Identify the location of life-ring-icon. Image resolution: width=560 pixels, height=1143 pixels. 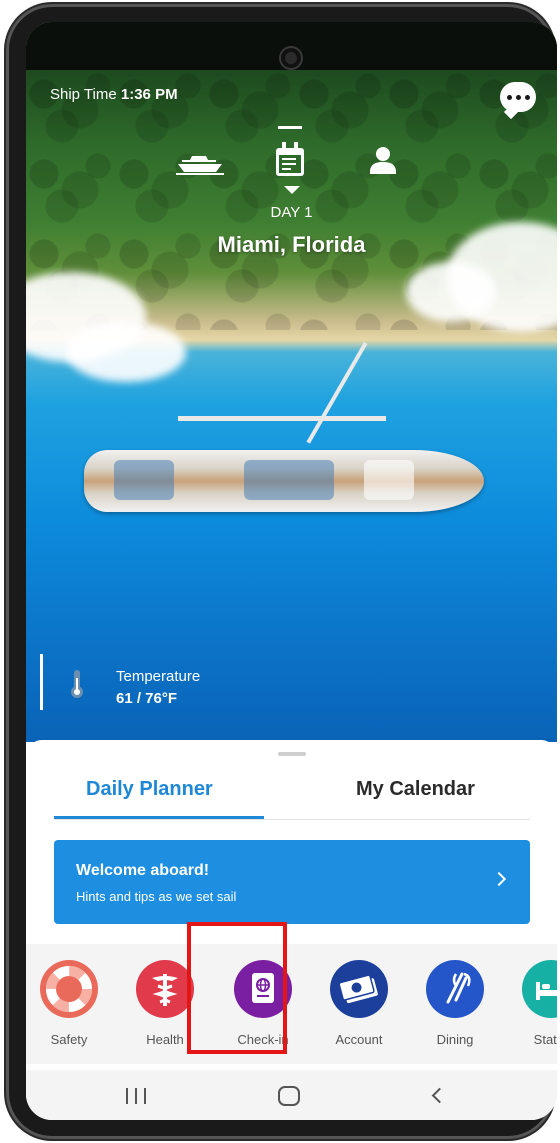
(69, 989).